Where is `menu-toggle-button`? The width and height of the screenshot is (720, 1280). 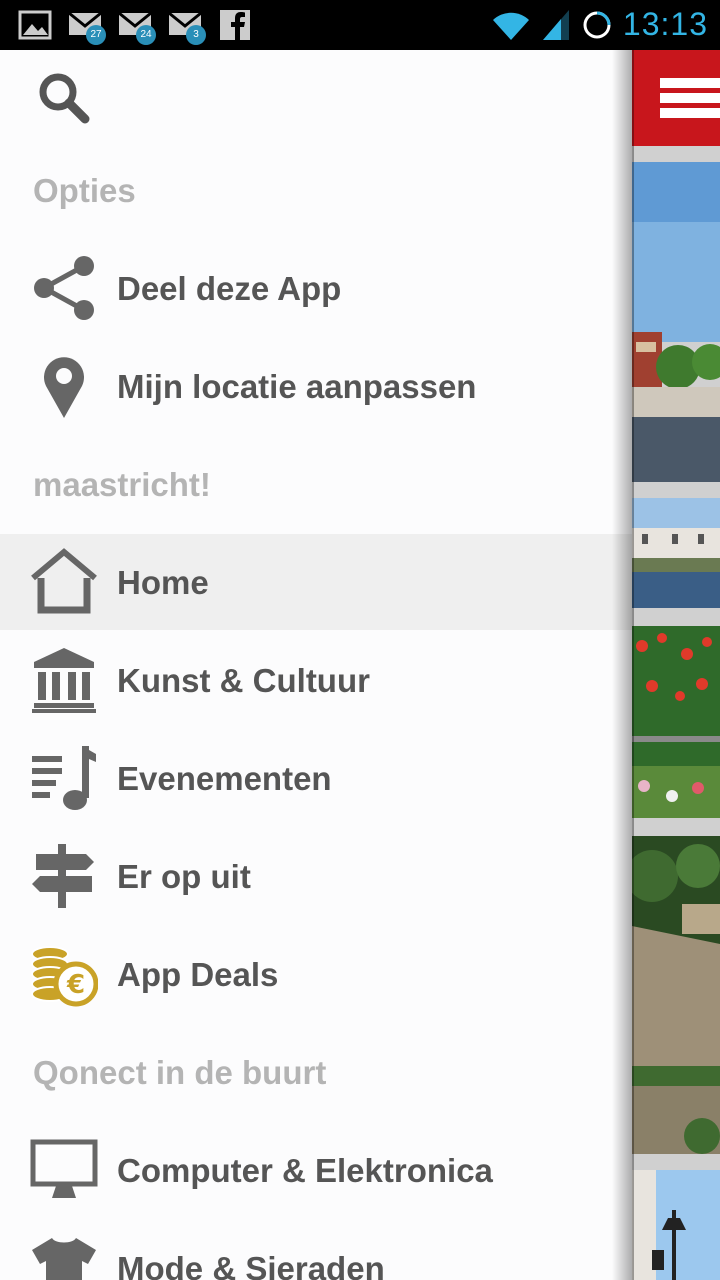 menu-toggle-button is located at coordinates (690, 99).